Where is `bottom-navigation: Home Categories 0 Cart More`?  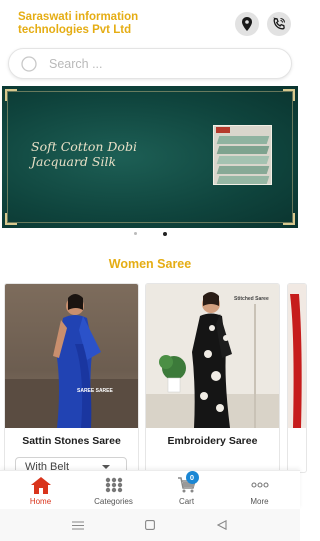 bottom-navigation: Home Categories 0 Cart More is located at coordinates (150, 489).